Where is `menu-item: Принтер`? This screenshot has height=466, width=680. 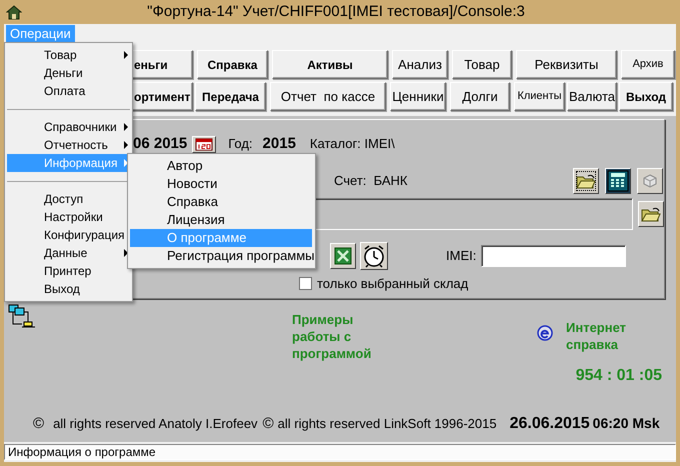
menu-item: Принтер is located at coordinates (68, 271).